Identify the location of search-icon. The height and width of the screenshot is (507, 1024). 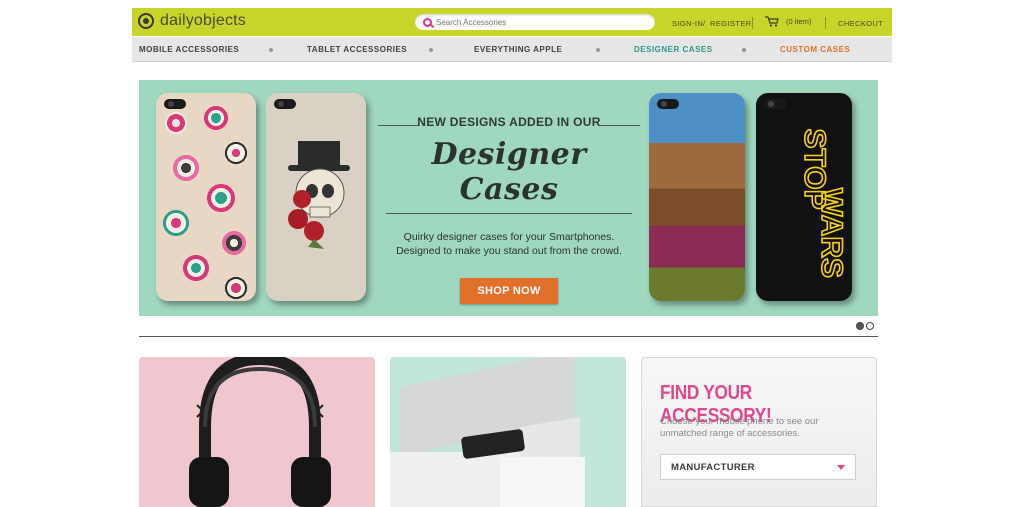
(427, 22).